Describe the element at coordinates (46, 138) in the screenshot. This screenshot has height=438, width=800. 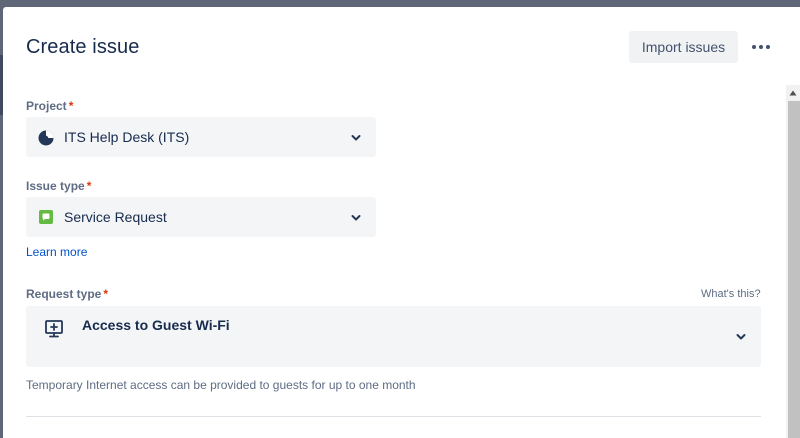
I see `project-avatar-icon` at that location.